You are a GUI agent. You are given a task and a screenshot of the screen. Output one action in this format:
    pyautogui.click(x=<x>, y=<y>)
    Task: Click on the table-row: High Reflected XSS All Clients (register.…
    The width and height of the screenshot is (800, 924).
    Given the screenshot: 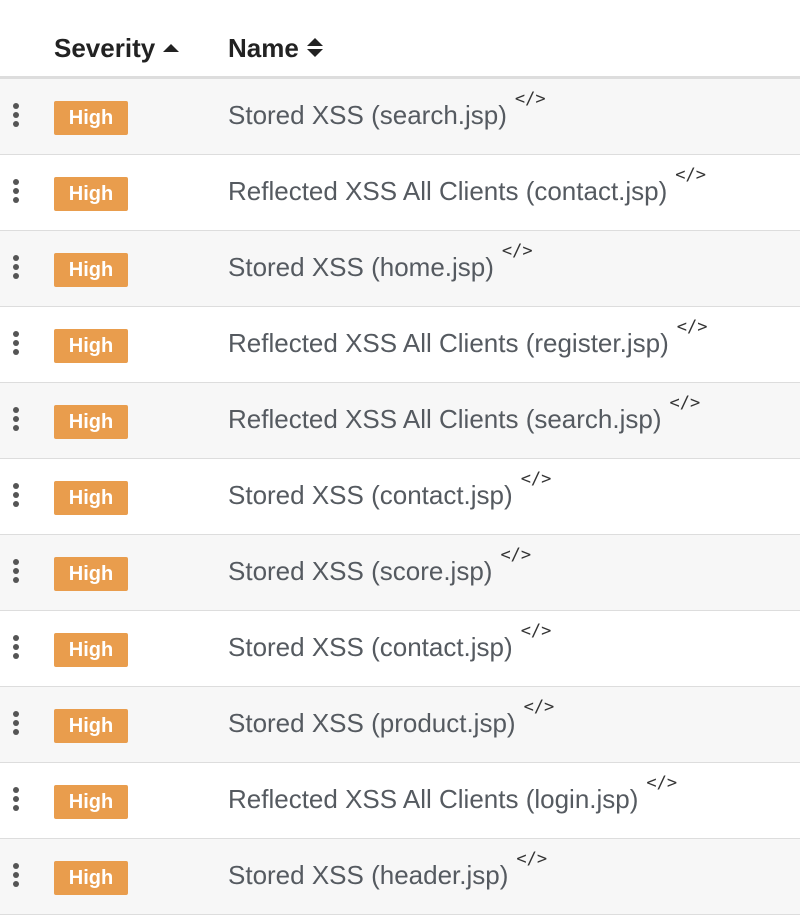 What is the action you would take?
    pyautogui.click(x=400, y=345)
    